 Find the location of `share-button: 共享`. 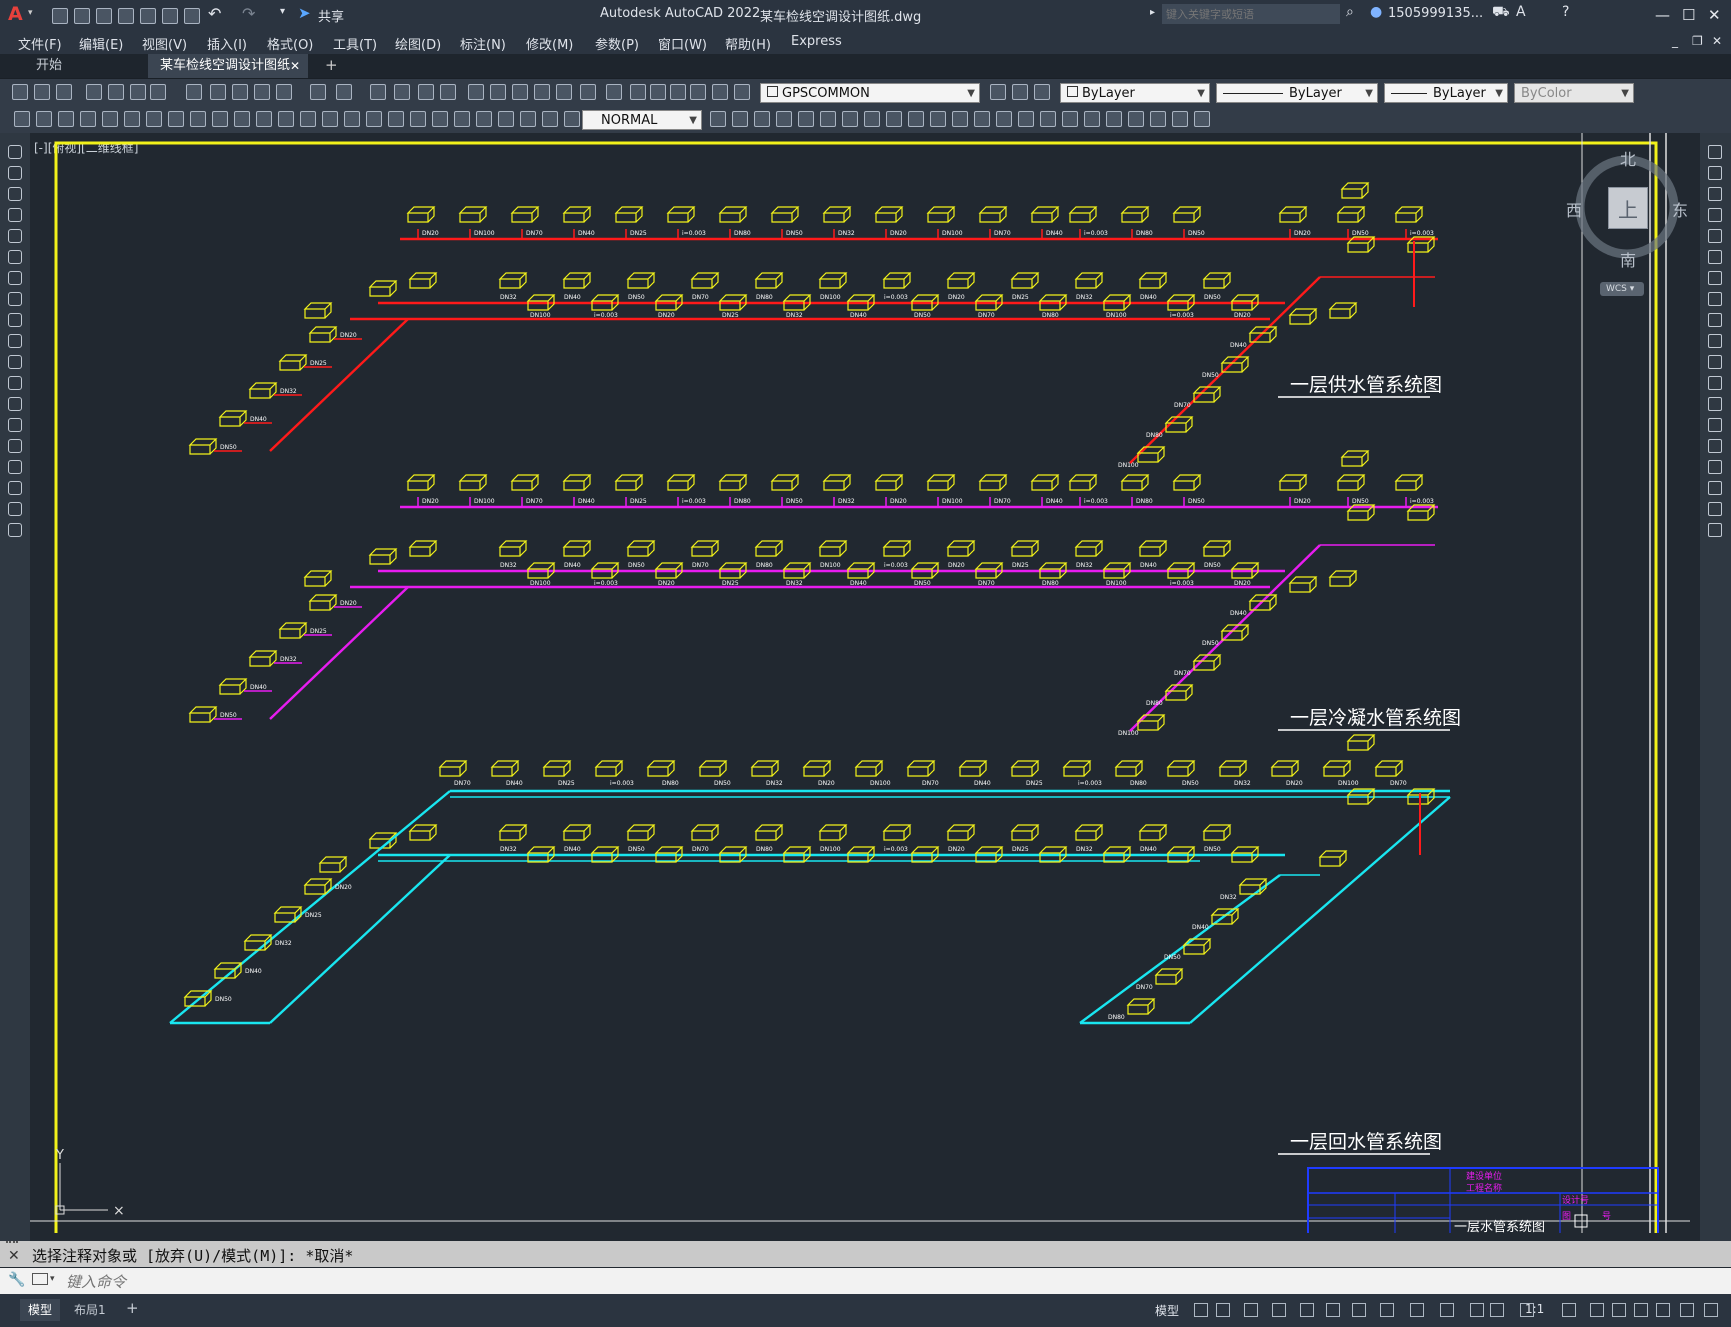

share-button: 共享 is located at coordinates (331, 15).